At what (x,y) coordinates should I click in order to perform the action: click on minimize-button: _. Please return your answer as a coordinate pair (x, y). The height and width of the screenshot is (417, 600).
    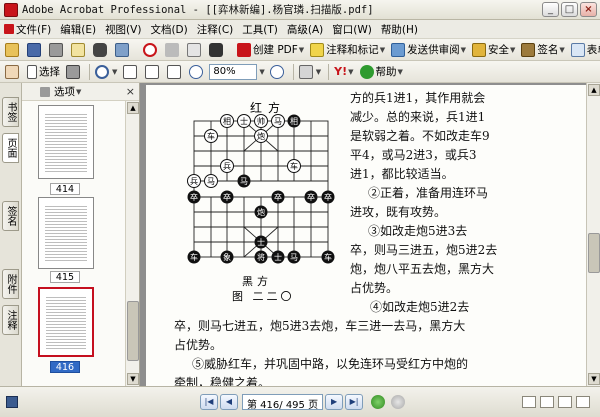
    Looking at the image, I should click on (550, 9).